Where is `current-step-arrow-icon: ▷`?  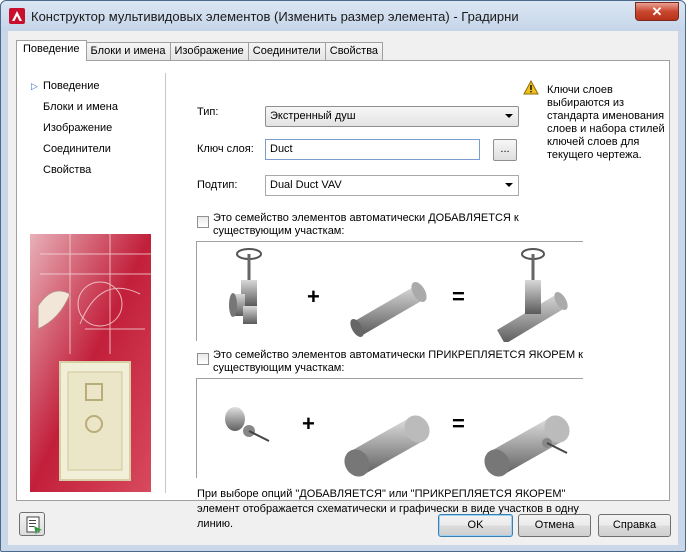 current-step-arrow-icon: ▷ is located at coordinates (34, 86).